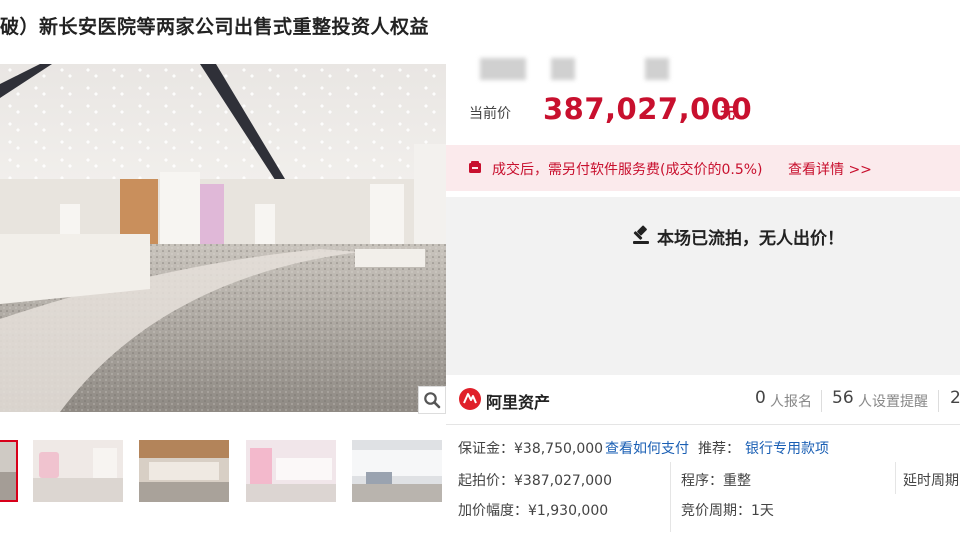  I want to click on delay-cycle-info: 延时周期, so click(931, 481).